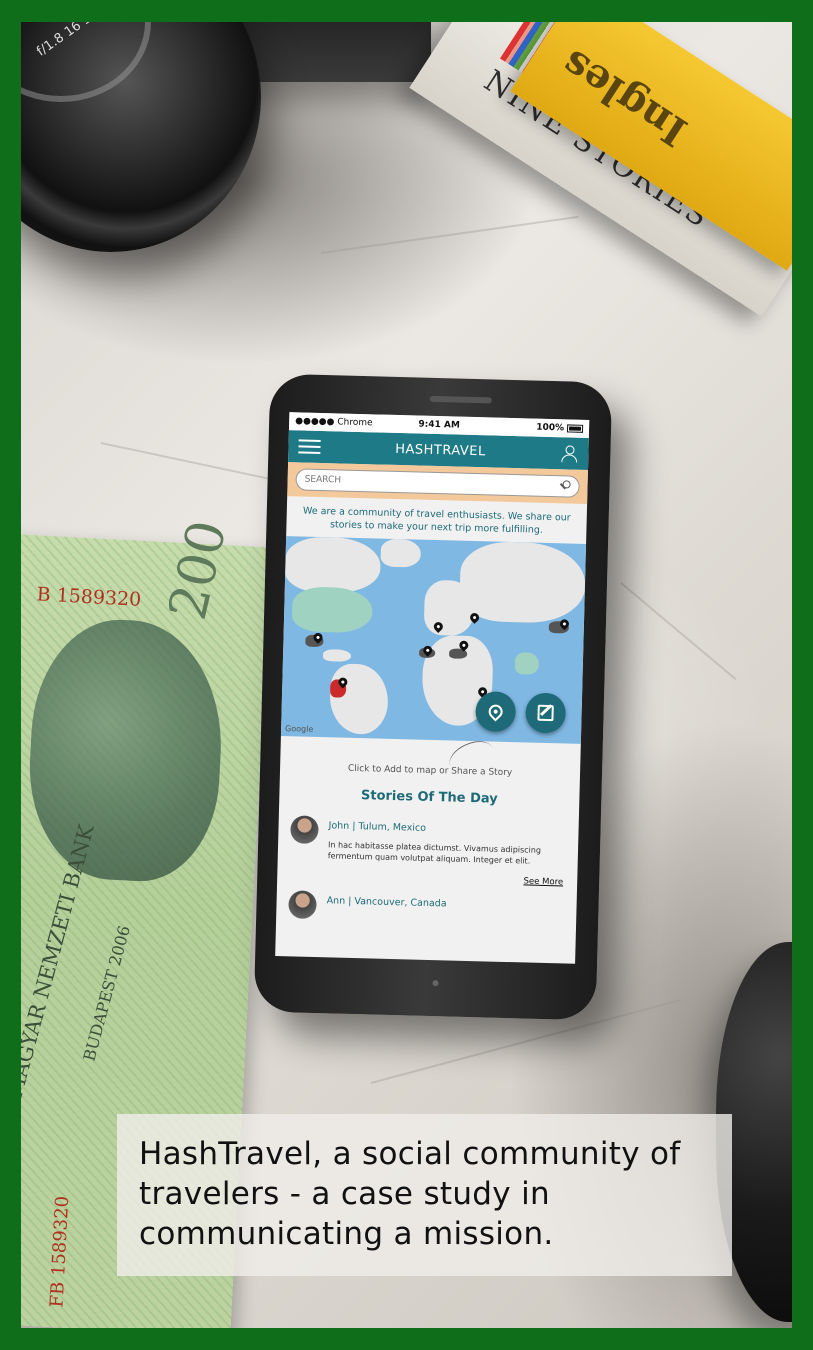 Image resolution: width=813 pixels, height=1350 pixels. What do you see at coordinates (337, 655) in the screenshot?
I see `map-land-central-america` at bounding box center [337, 655].